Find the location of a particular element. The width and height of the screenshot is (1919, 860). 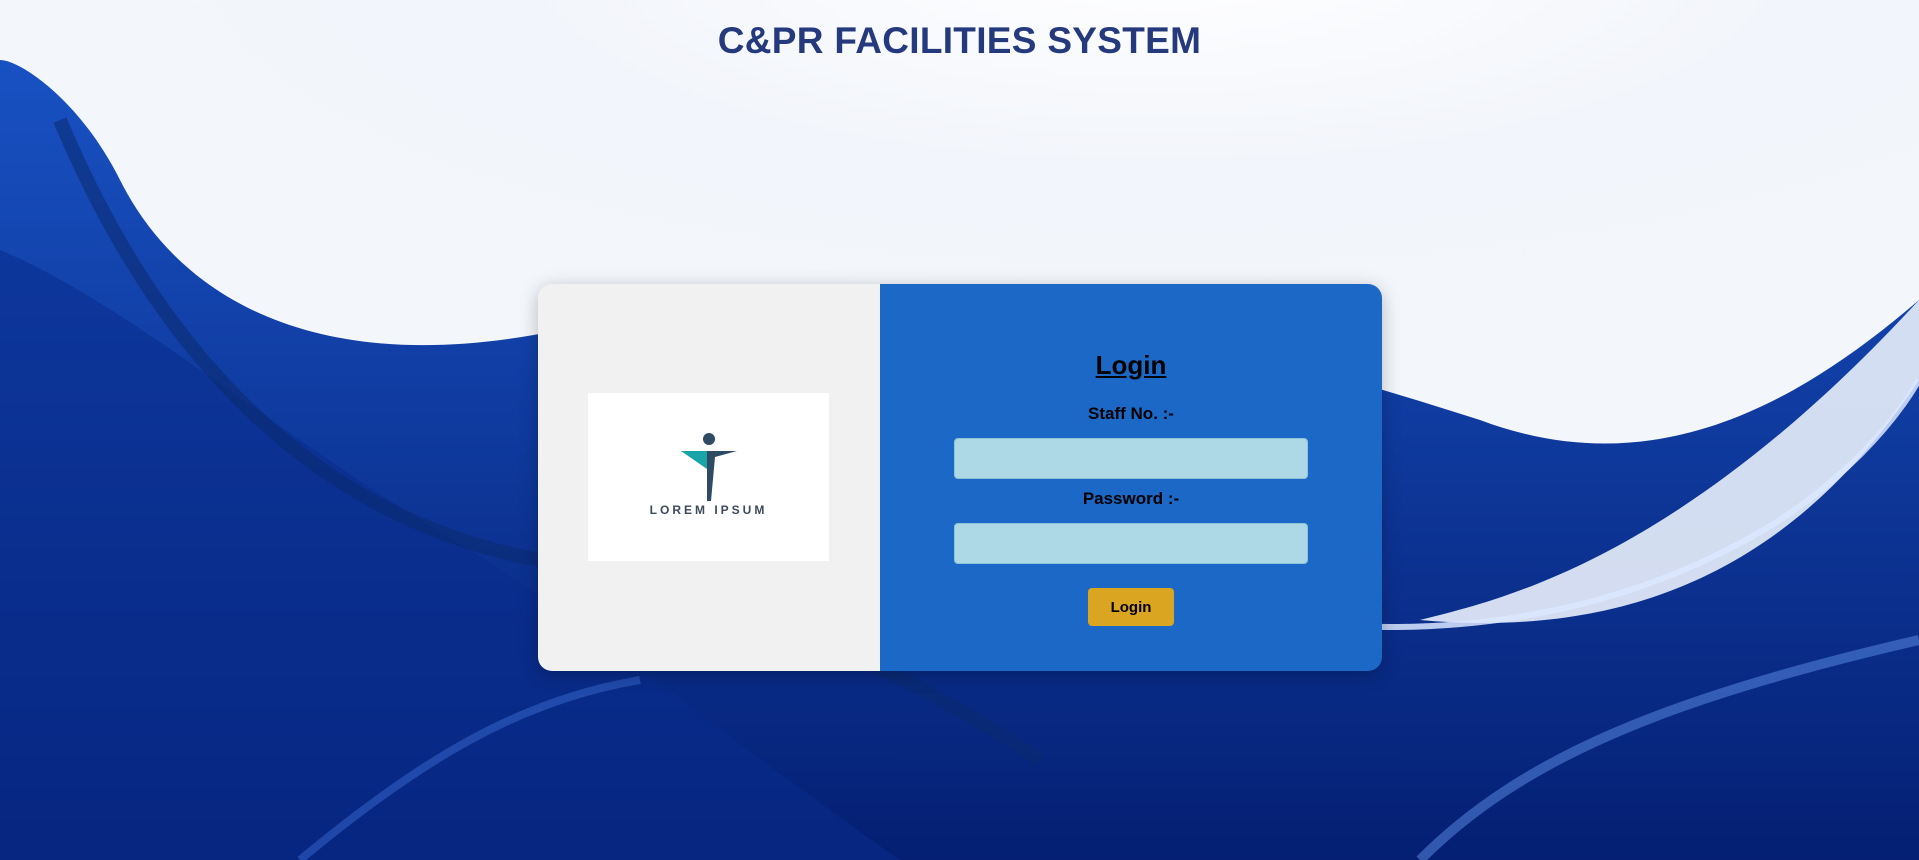

login-form: Login Staff No. :- Password :- Login is located at coordinates (1131, 477).